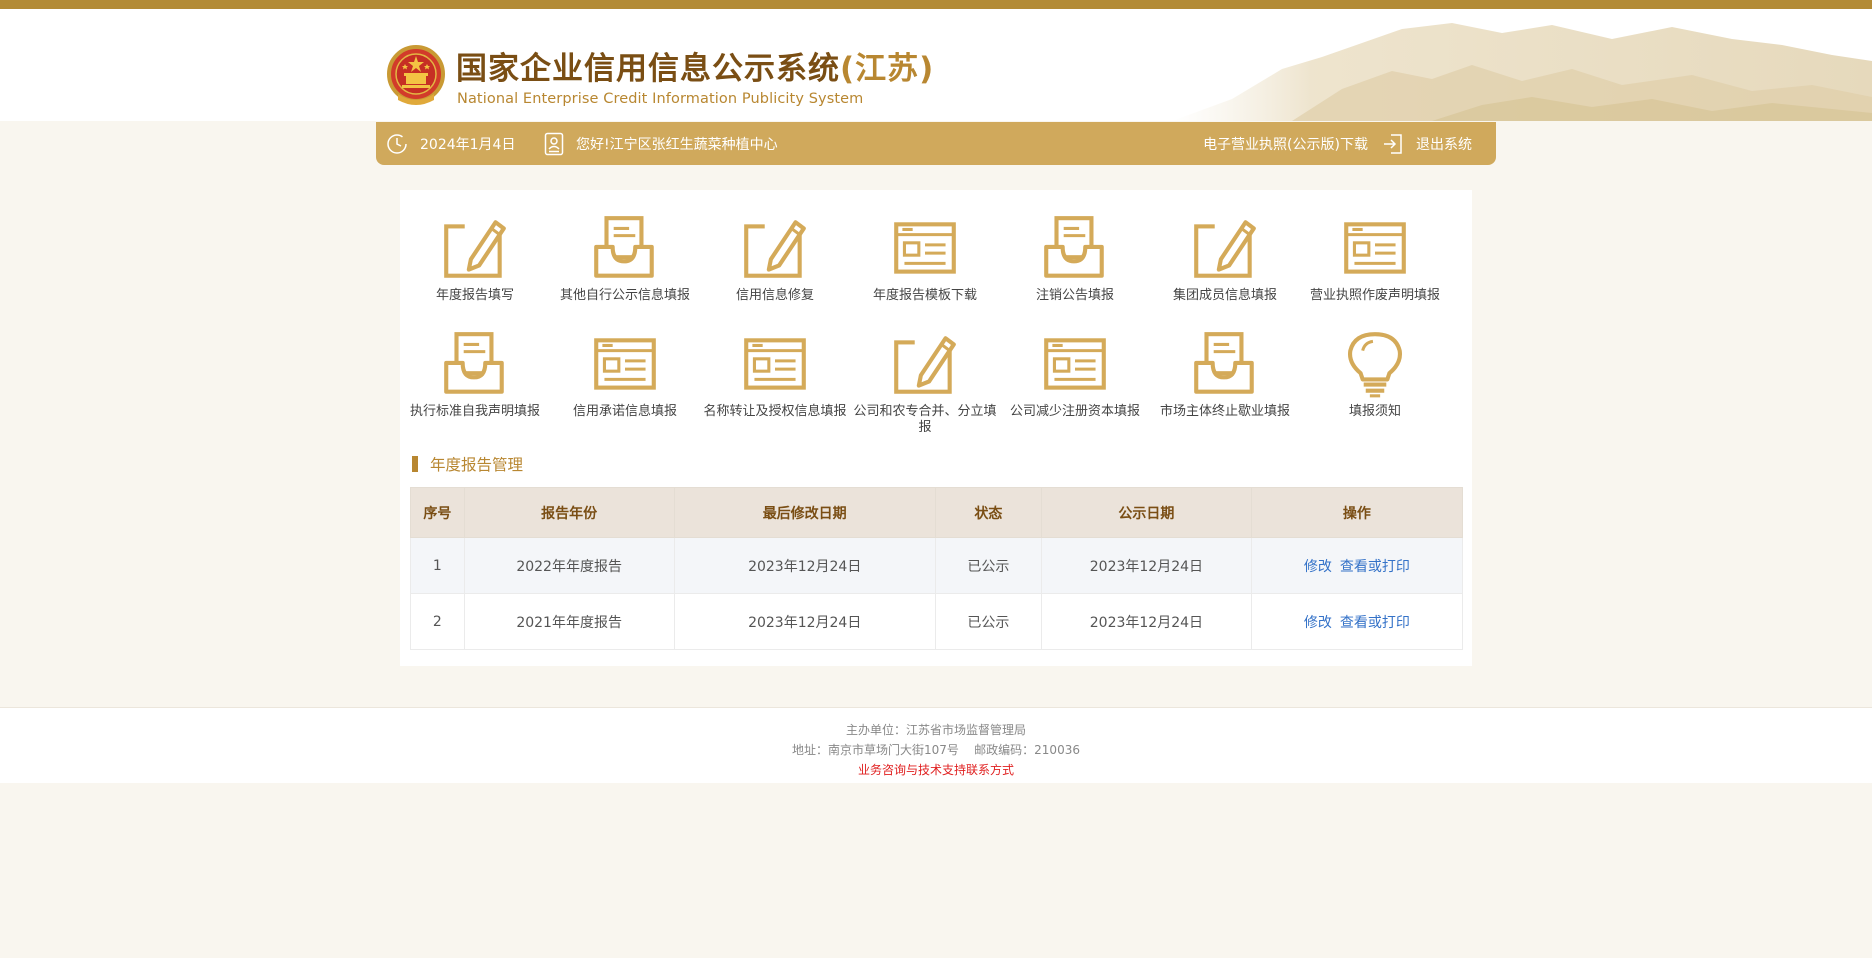 Image resolution: width=1872 pixels, height=958 pixels. Describe the element at coordinates (936, 770) in the screenshot. I see `support-contact-link: 业务咨询与技术支持联系方式` at that location.